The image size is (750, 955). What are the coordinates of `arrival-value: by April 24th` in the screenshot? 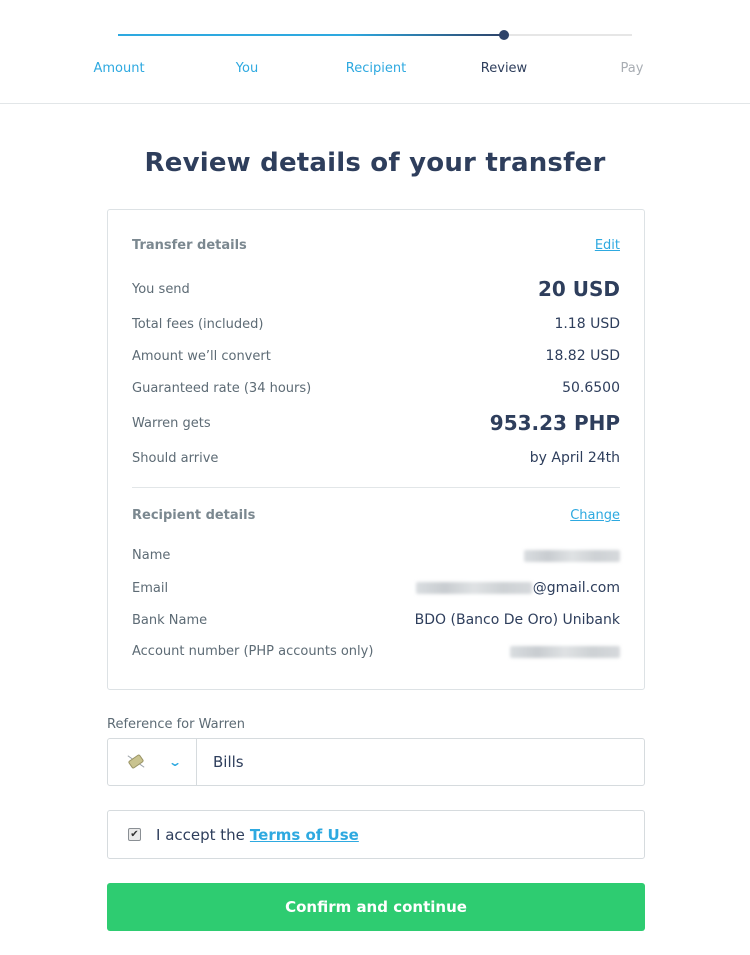 It's located at (574, 458).